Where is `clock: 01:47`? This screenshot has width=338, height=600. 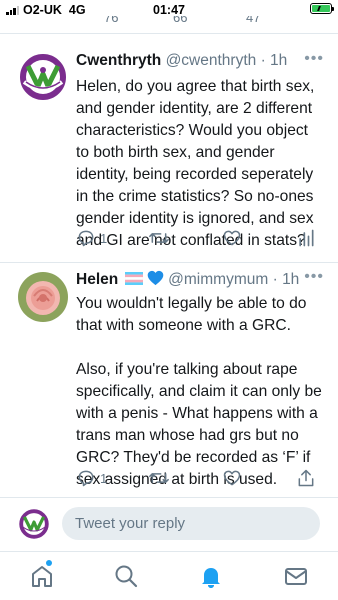 clock: 01:47 is located at coordinates (169, 10).